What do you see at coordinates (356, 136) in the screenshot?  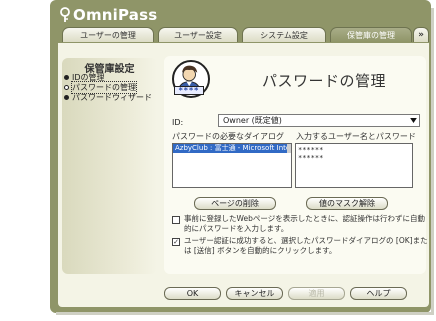 I see `credentials-label: 入力するユーザー名とパスワード` at bounding box center [356, 136].